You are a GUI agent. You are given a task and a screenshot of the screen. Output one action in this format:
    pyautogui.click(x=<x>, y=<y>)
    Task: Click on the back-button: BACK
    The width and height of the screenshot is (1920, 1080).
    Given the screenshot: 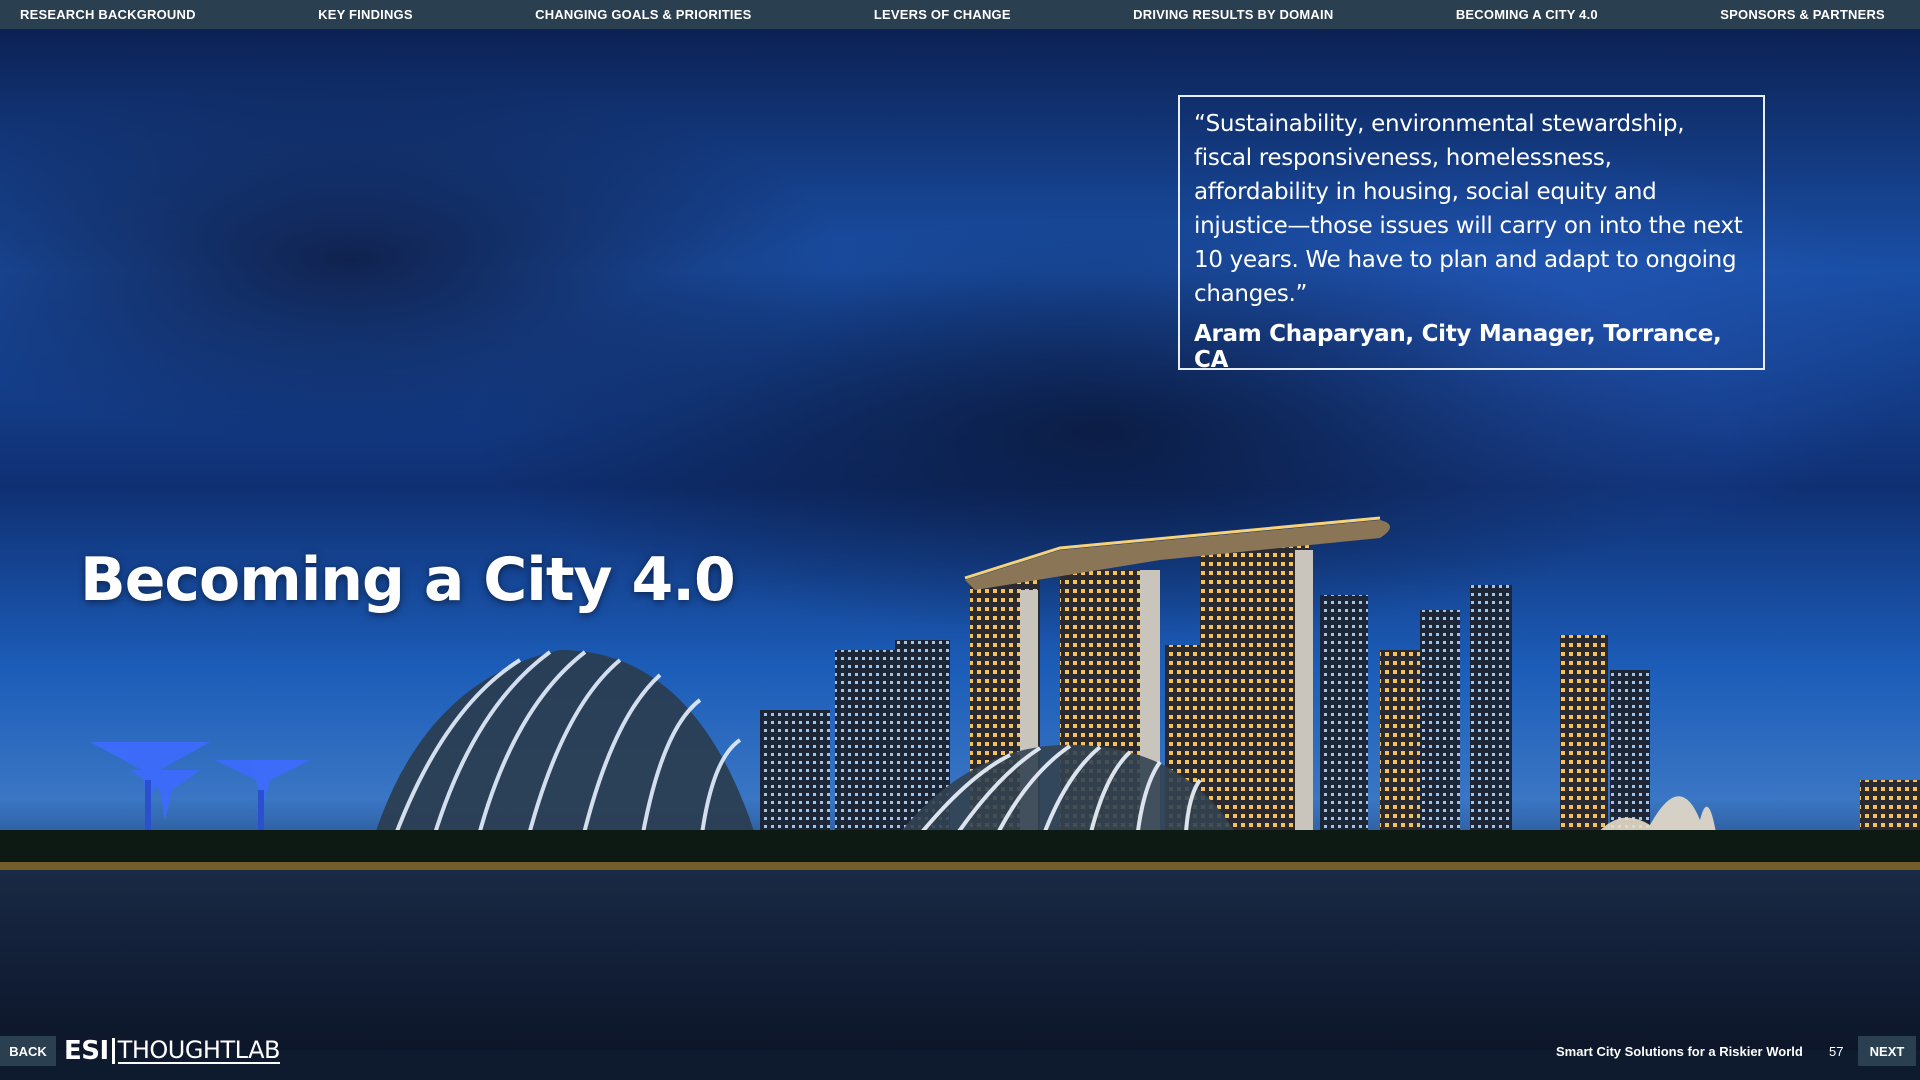 What is the action you would take?
    pyautogui.click(x=28, y=1051)
    